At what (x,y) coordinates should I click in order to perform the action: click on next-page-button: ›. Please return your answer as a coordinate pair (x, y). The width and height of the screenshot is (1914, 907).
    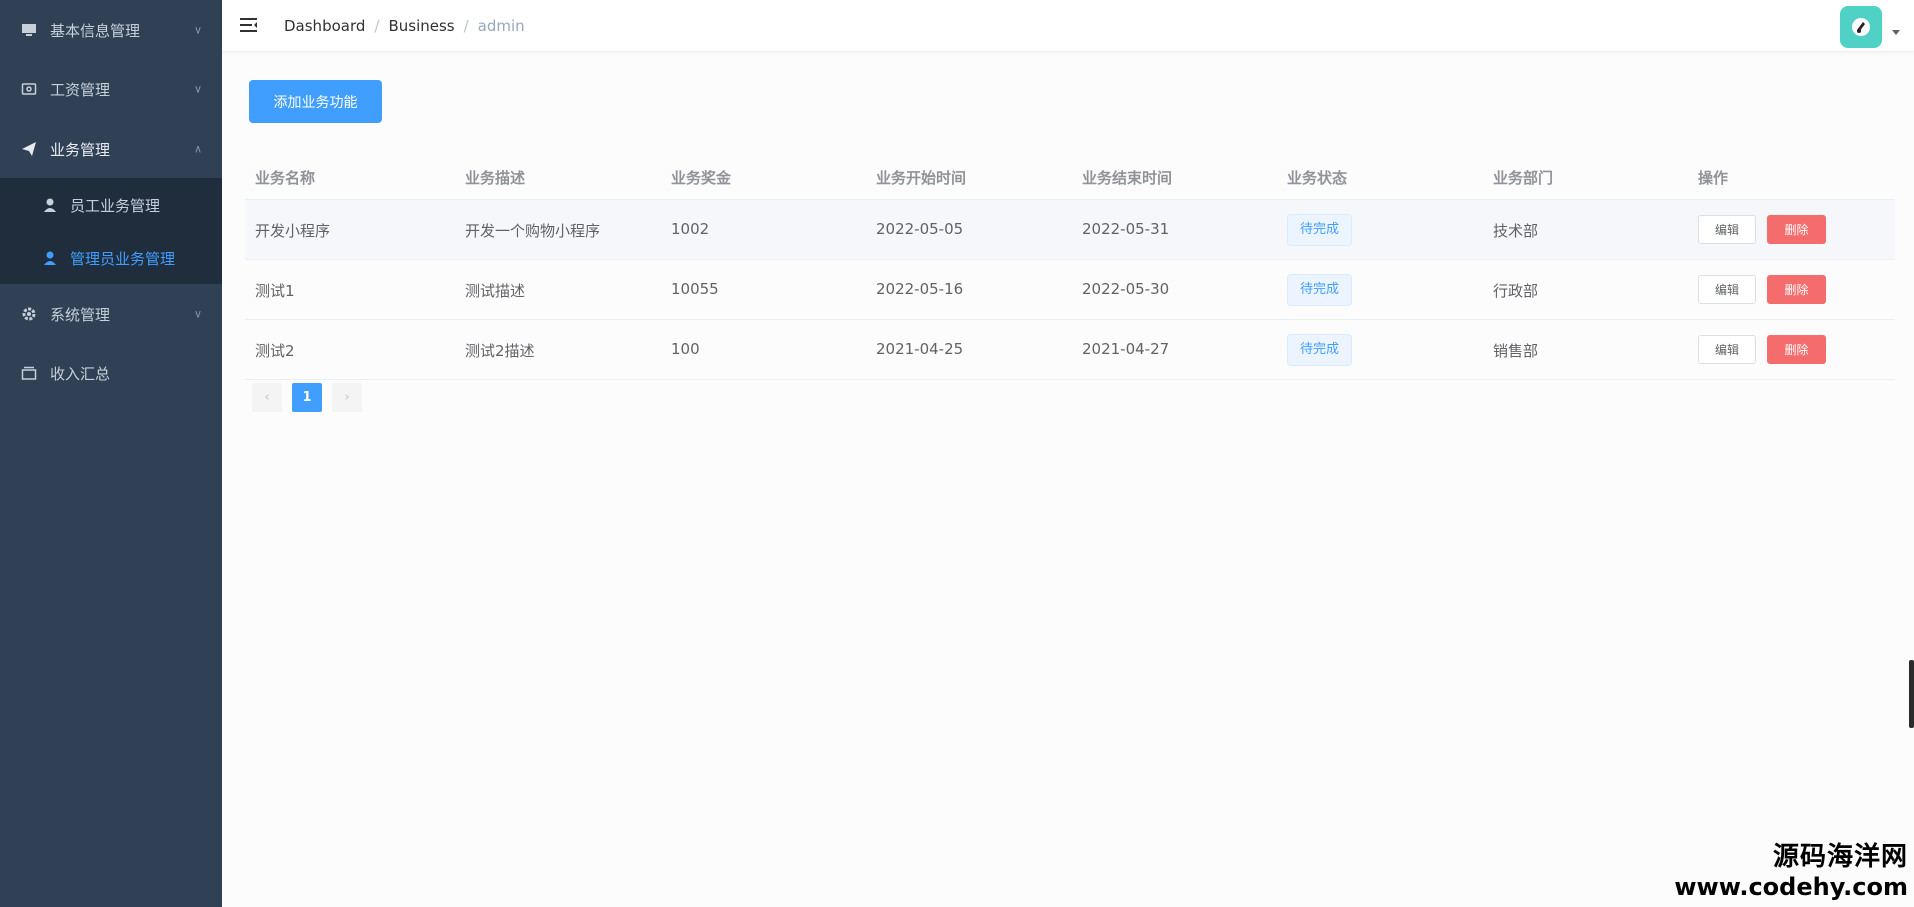
    Looking at the image, I should click on (347, 397).